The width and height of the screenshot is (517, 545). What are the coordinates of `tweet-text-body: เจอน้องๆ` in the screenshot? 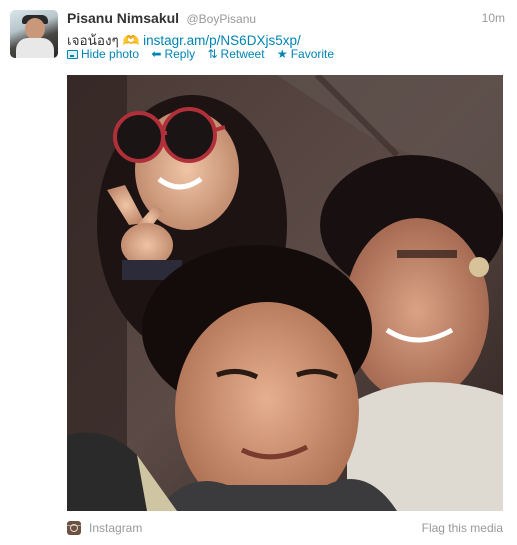 It's located at (95, 40).